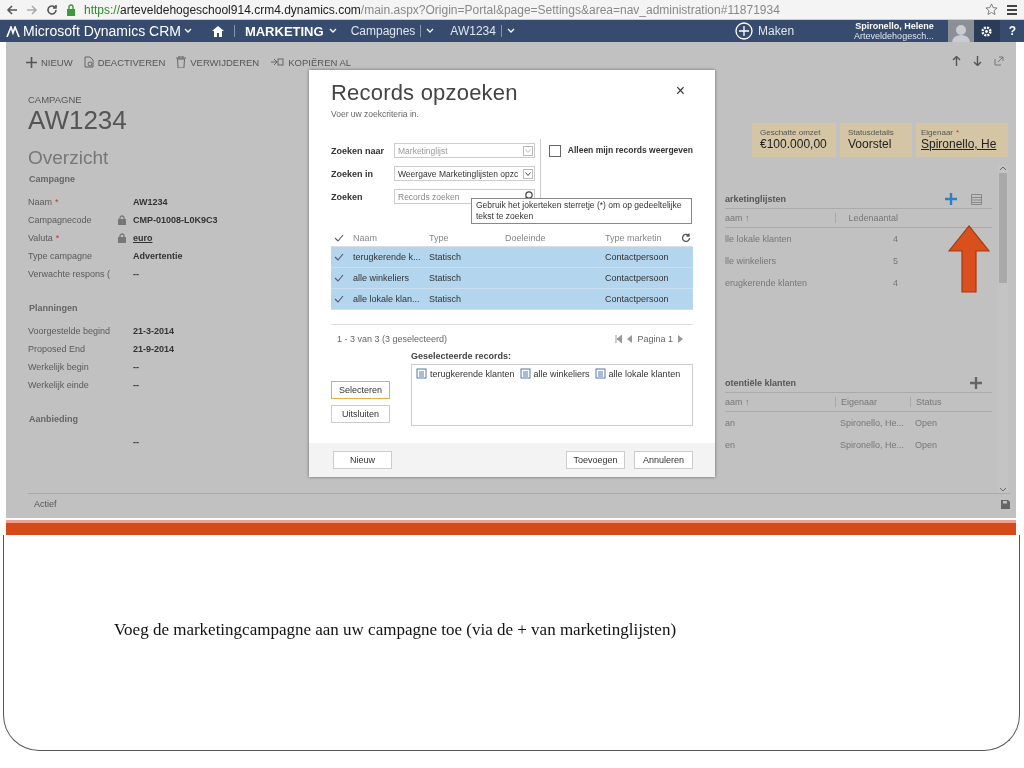 The height and width of the screenshot is (768, 1024). I want to click on field-label: Zoeken naar, so click(358, 150).